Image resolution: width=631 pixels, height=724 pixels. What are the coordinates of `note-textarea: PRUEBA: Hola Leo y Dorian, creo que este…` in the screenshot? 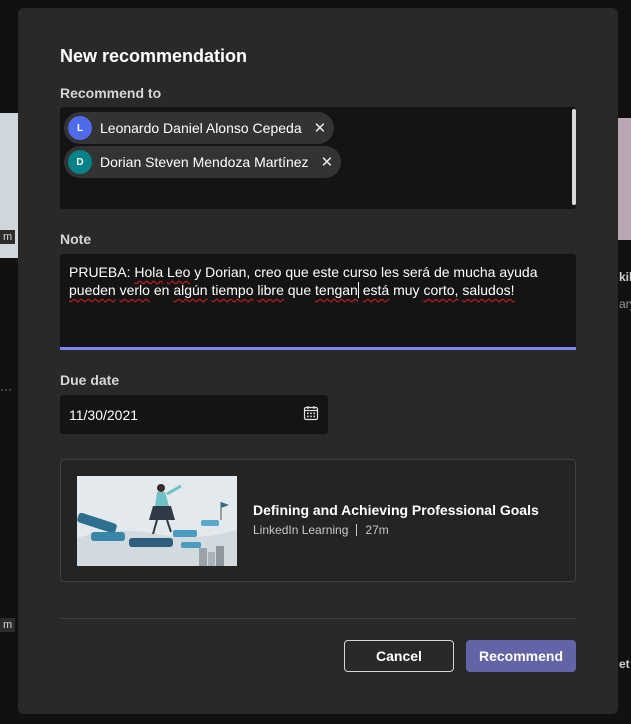 It's located at (318, 302).